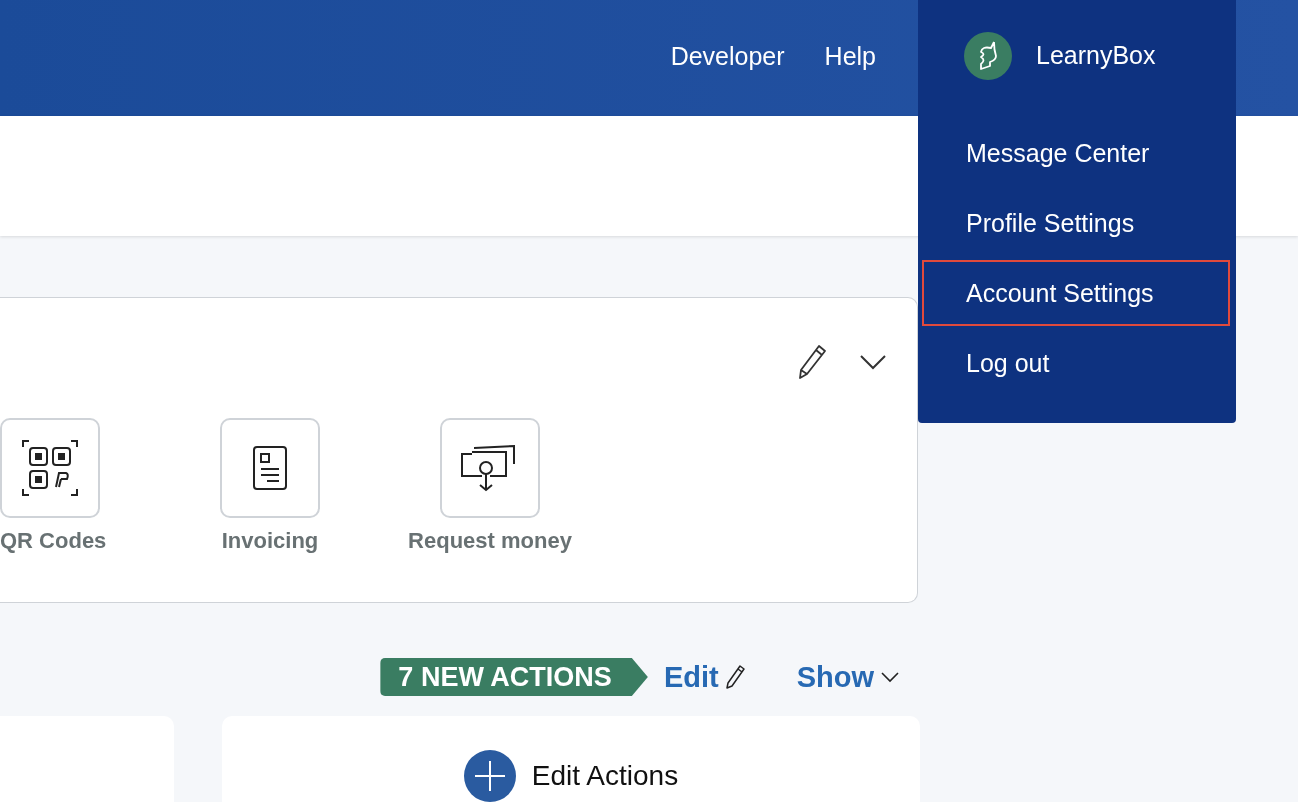  I want to click on avatar-icon, so click(988, 55).